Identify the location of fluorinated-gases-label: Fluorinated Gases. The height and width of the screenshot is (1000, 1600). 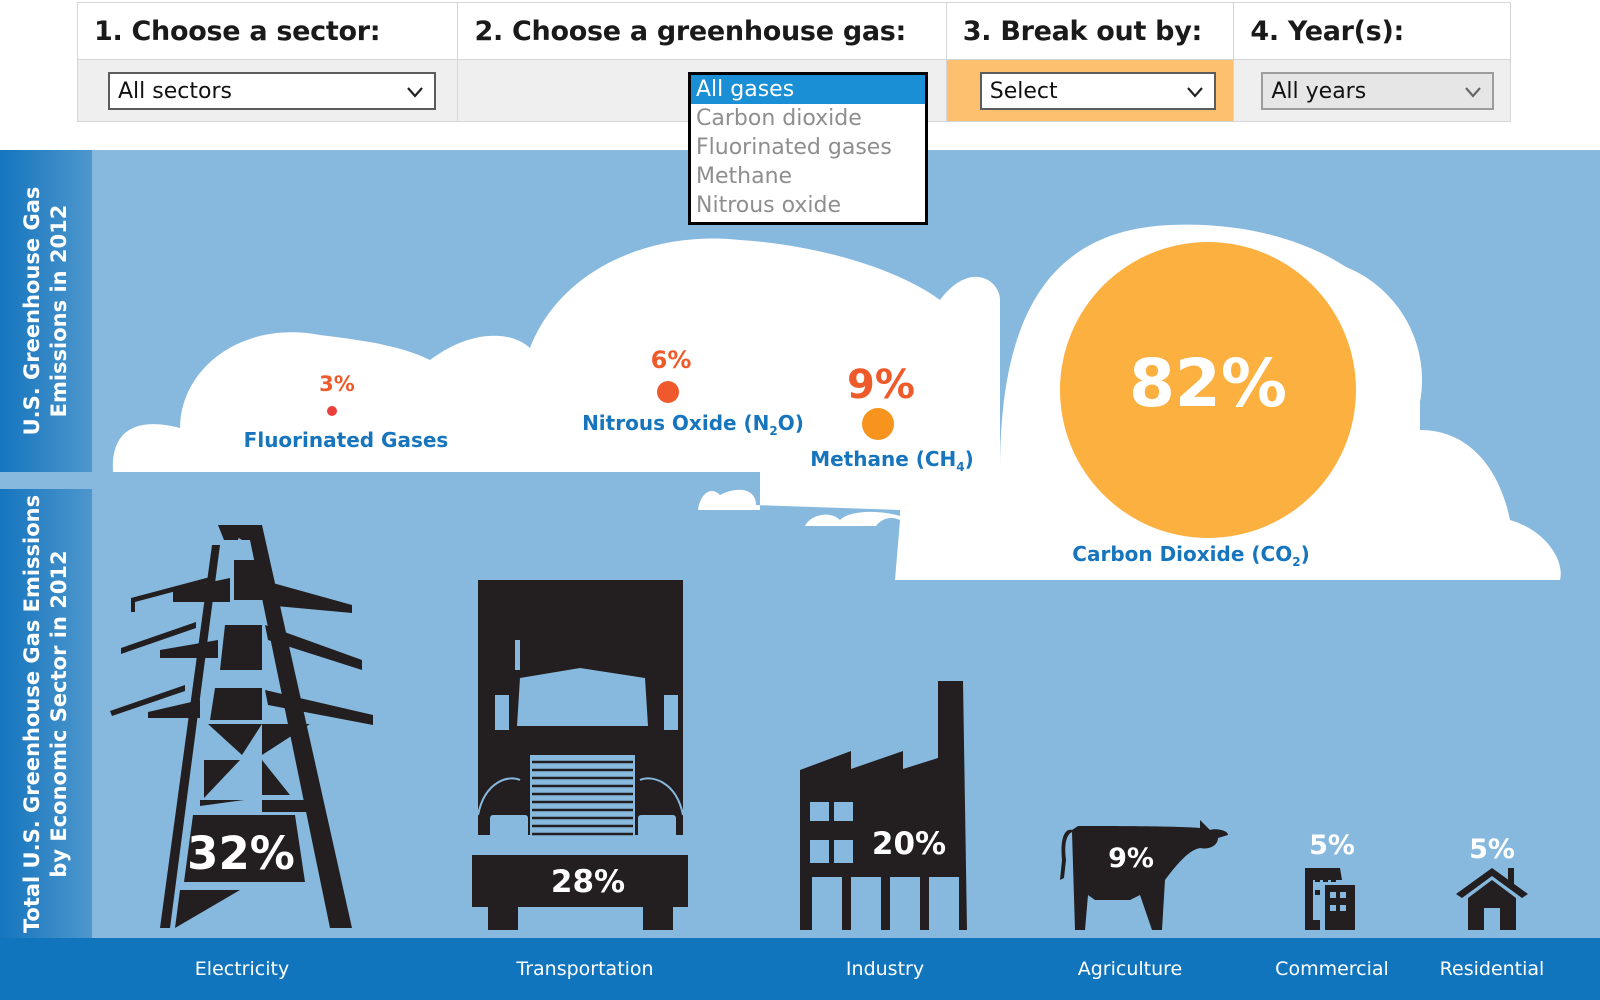
(346, 440).